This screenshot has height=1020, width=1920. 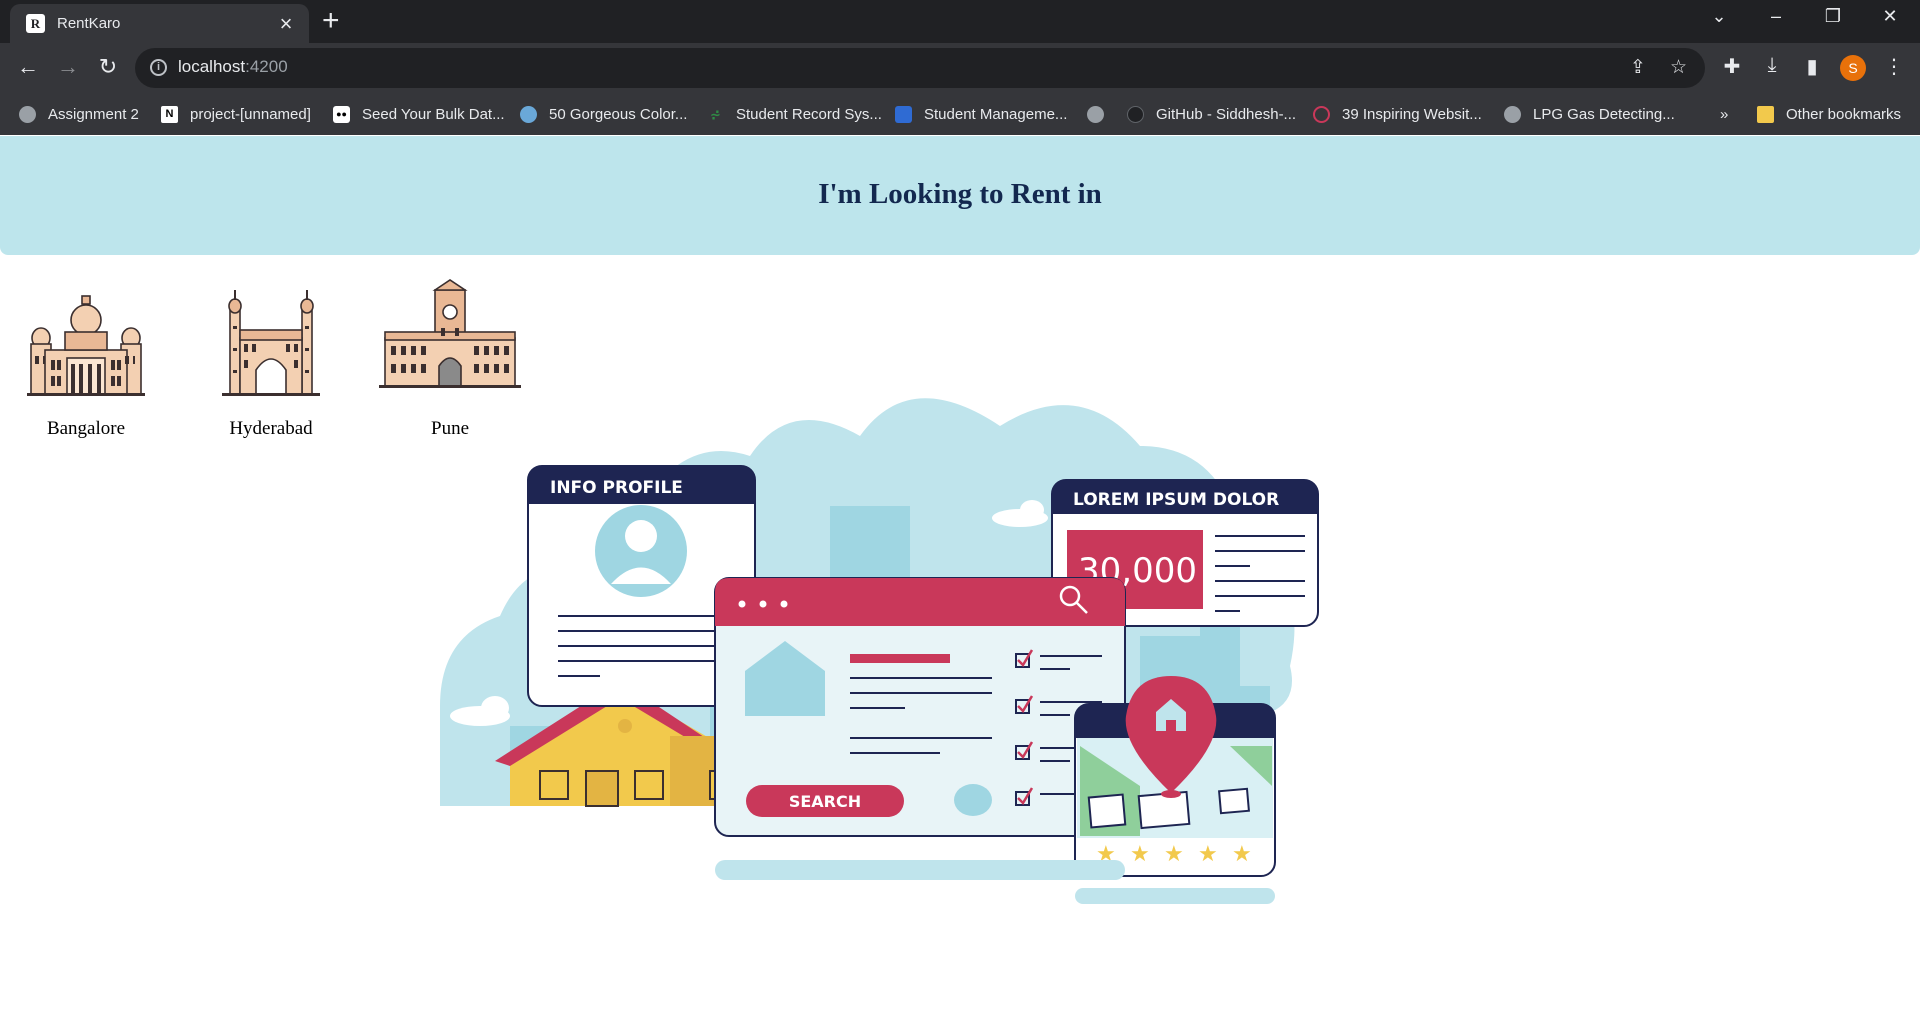 What do you see at coordinates (1638, 67) in the screenshot?
I see `share-icon: ⇪` at bounding box center [1638, 67].